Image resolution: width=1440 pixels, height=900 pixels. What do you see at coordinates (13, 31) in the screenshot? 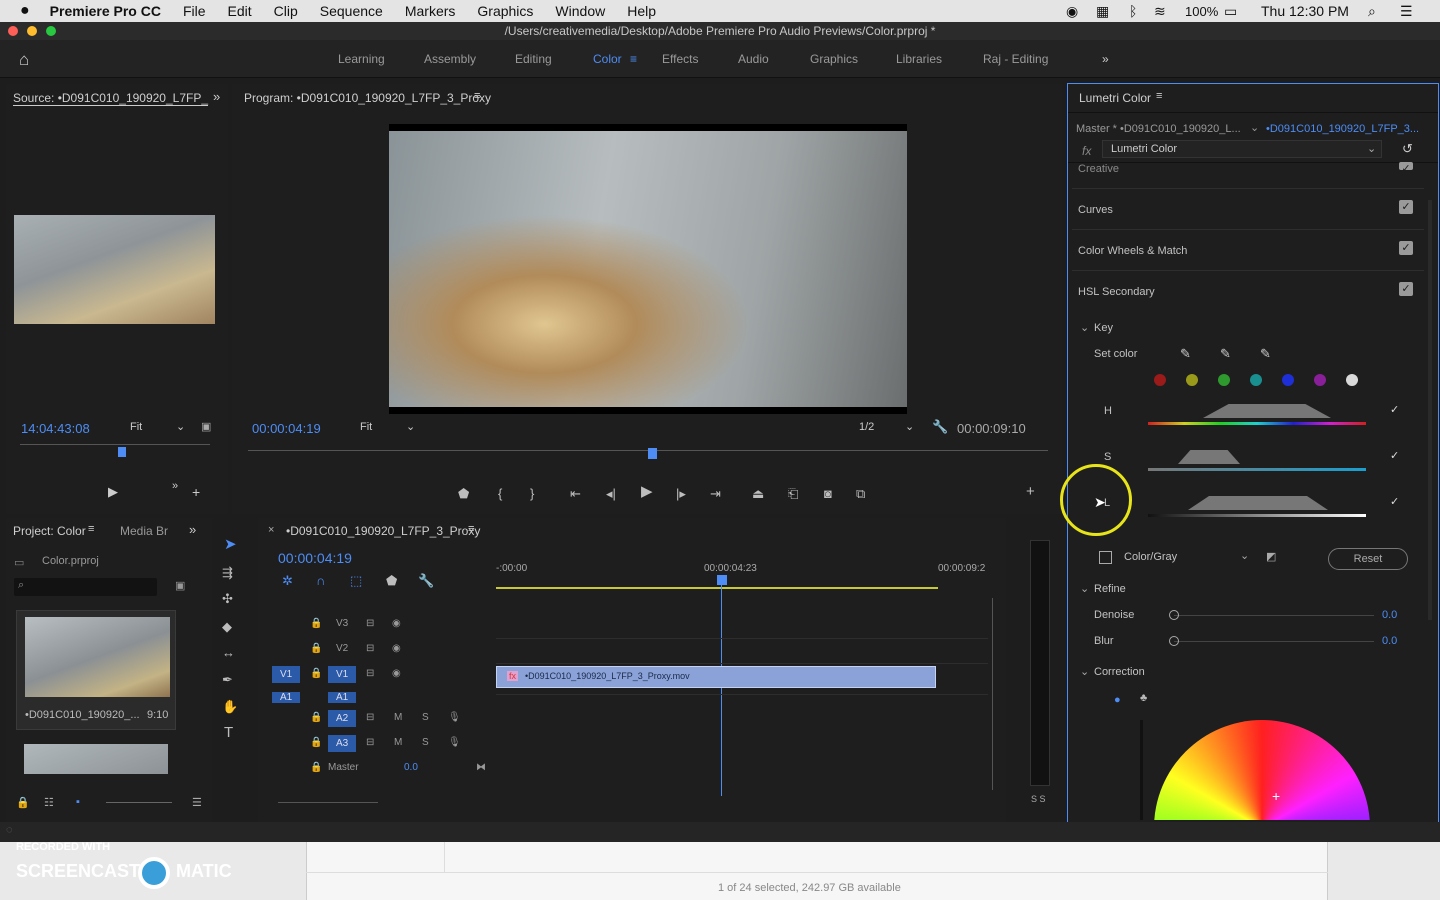
I see `close-window-button` at bounding box center [13, 31].